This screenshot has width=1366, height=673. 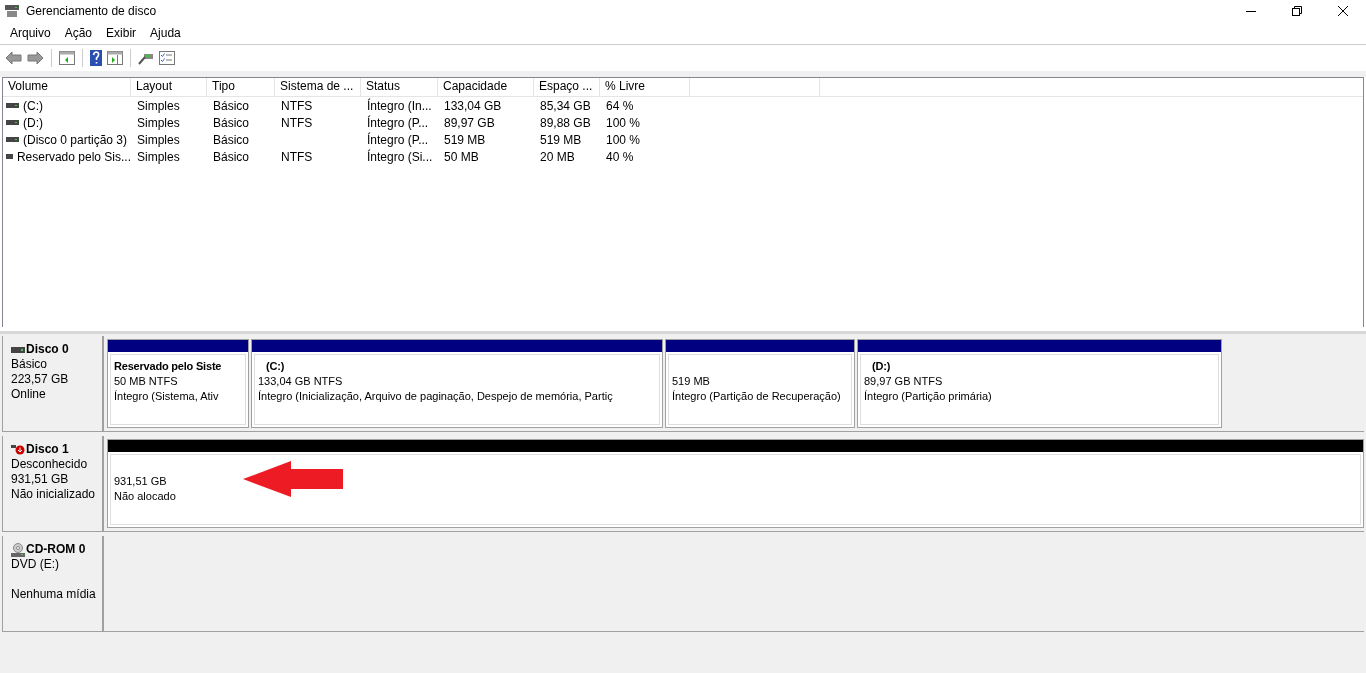 I want to click on disk-info-panel: CD-ROM 0 DVD (E:) Nenhuma mídia, so click(x=53, y=583).